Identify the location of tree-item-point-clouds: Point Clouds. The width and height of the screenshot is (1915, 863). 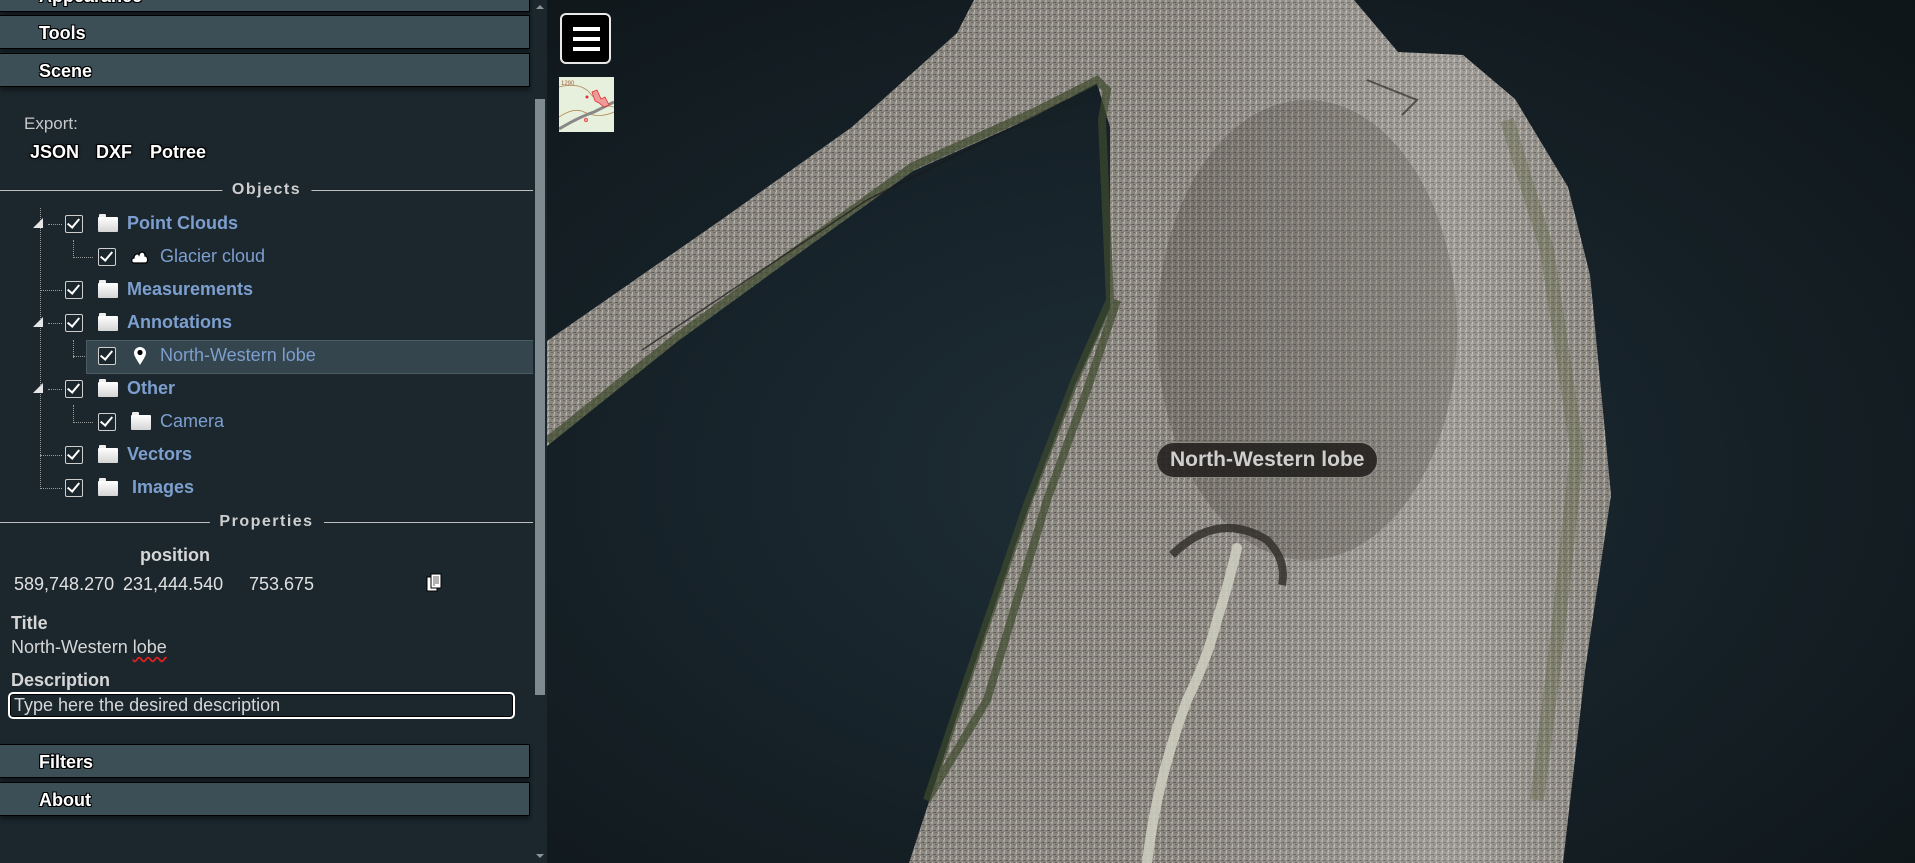
(182, 223).